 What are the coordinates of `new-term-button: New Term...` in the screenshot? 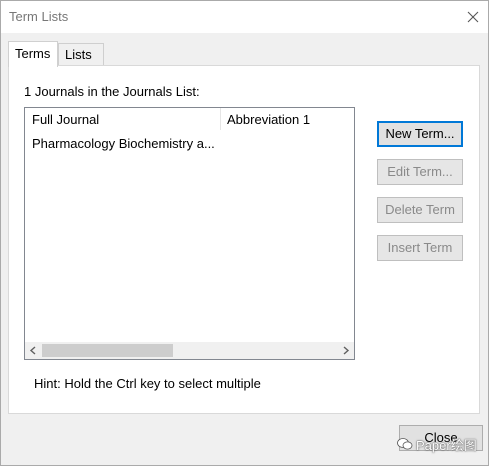 It's located at (420, 134).